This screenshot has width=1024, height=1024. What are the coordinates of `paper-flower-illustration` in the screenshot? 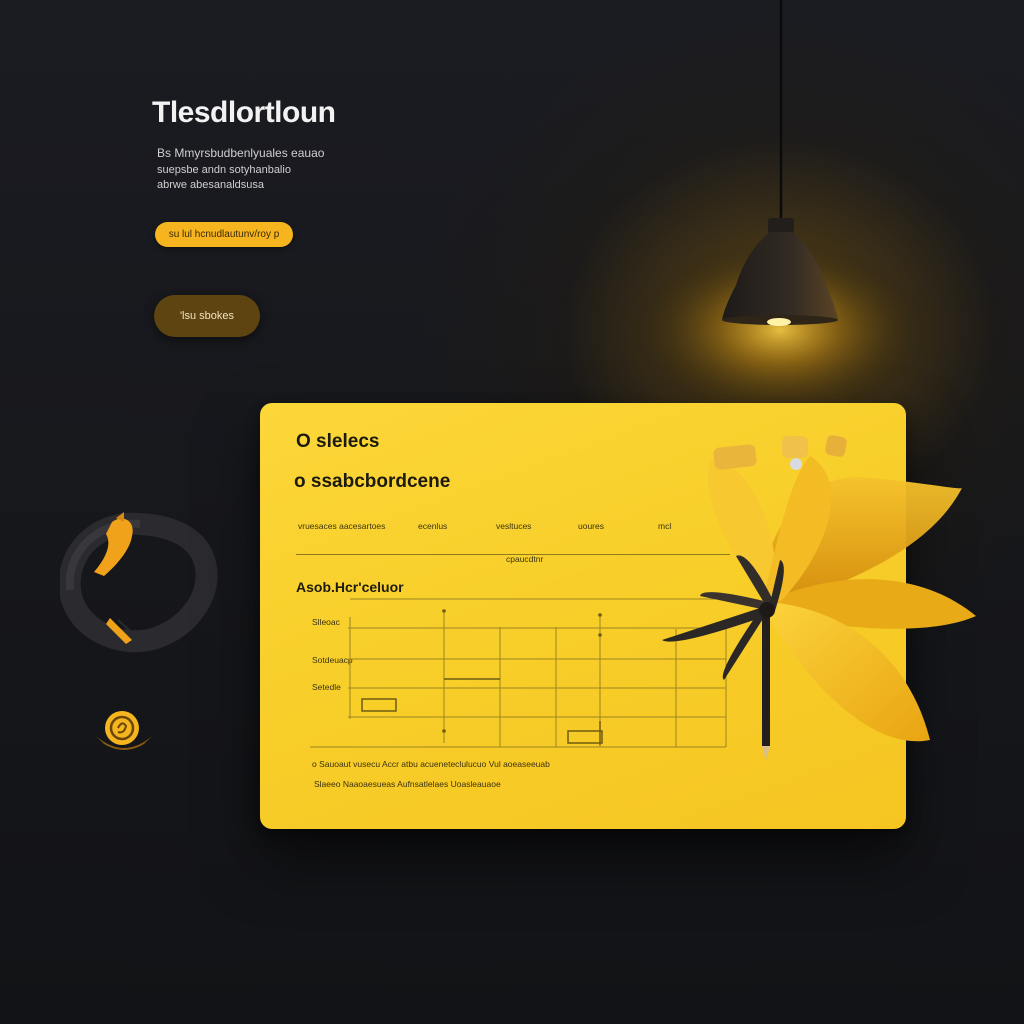 It's located at (819, 597).